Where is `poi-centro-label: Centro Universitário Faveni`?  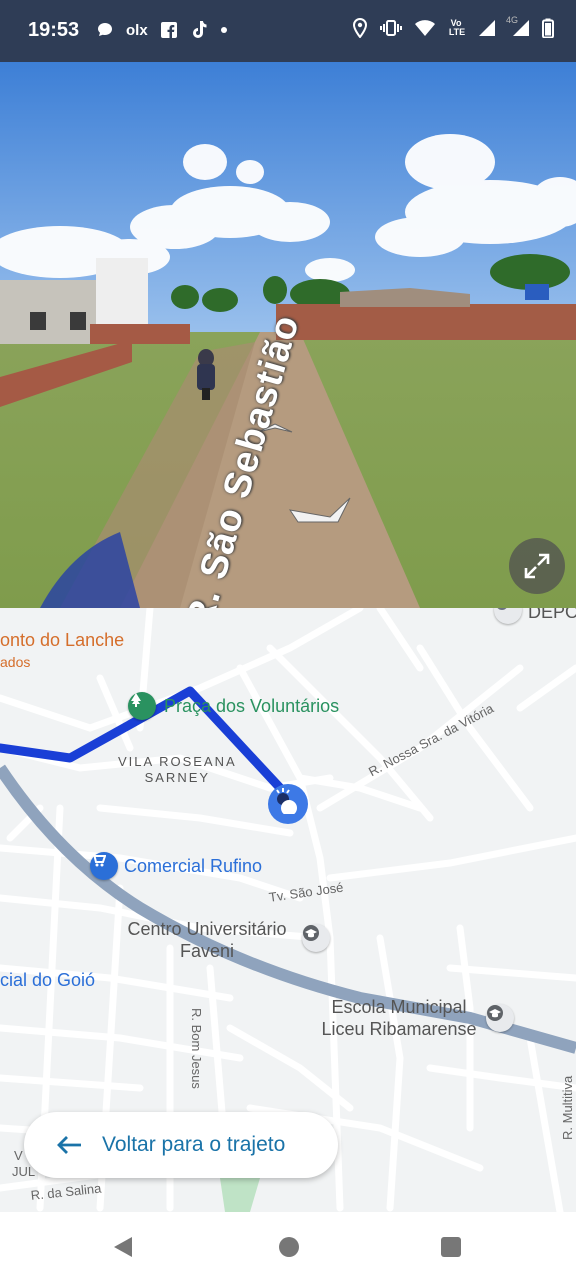
poi-centro-label: Centro Universitário Faveni is located at coordinates (207, 940).